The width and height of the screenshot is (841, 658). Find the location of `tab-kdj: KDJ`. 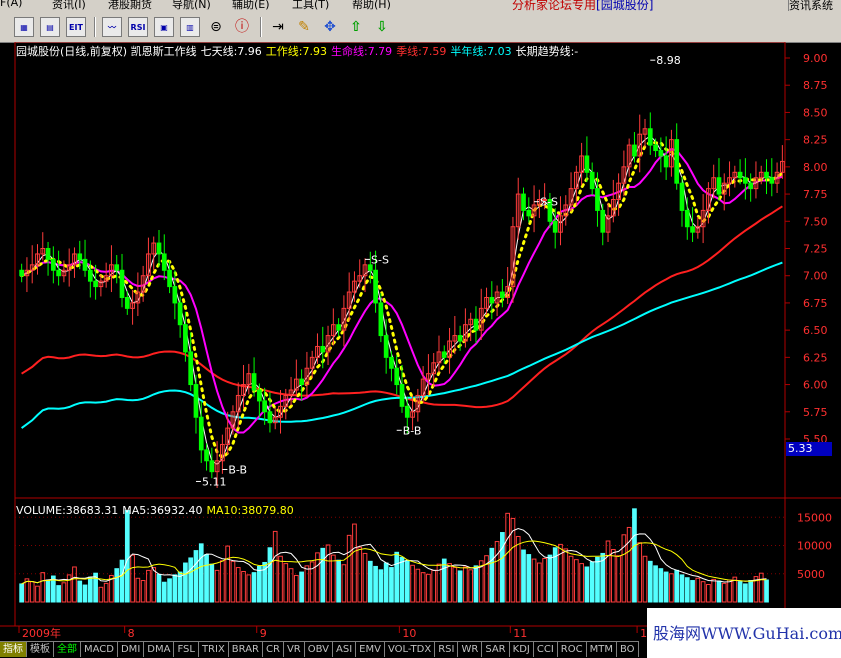

tab-kdj: KDJ is located at coordinates (521, 649).